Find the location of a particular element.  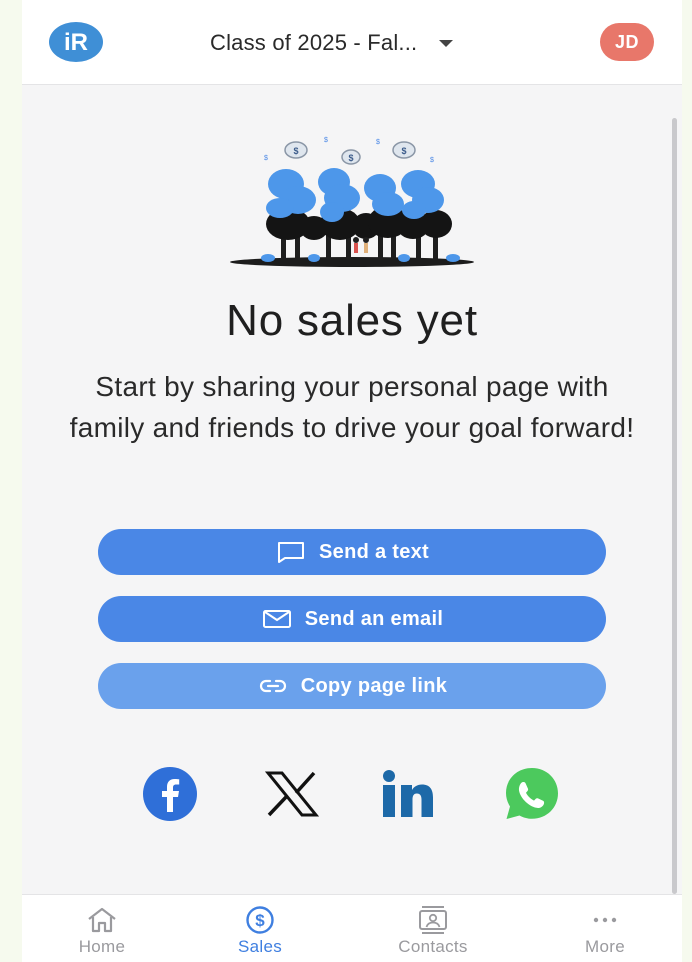

dollar-circle-icon: $ is located at coordinates (260, 920).